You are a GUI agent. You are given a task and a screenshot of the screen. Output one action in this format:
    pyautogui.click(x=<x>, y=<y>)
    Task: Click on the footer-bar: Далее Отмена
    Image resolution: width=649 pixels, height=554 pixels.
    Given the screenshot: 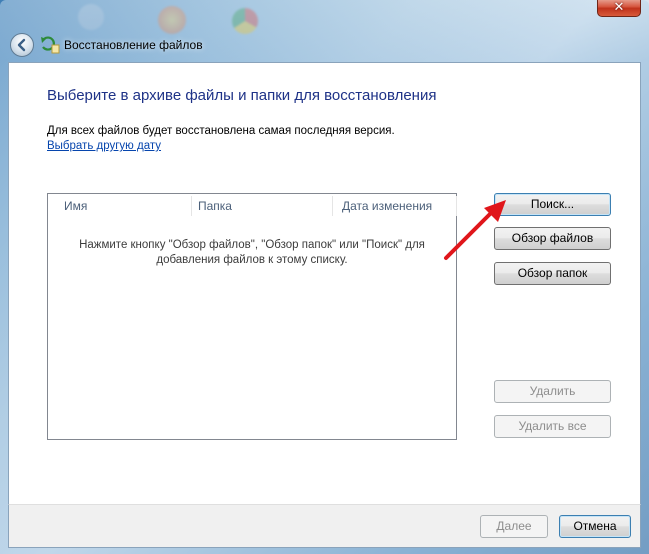 What is the action you would take?
    pyautogui.click(x=324, y=526)
    